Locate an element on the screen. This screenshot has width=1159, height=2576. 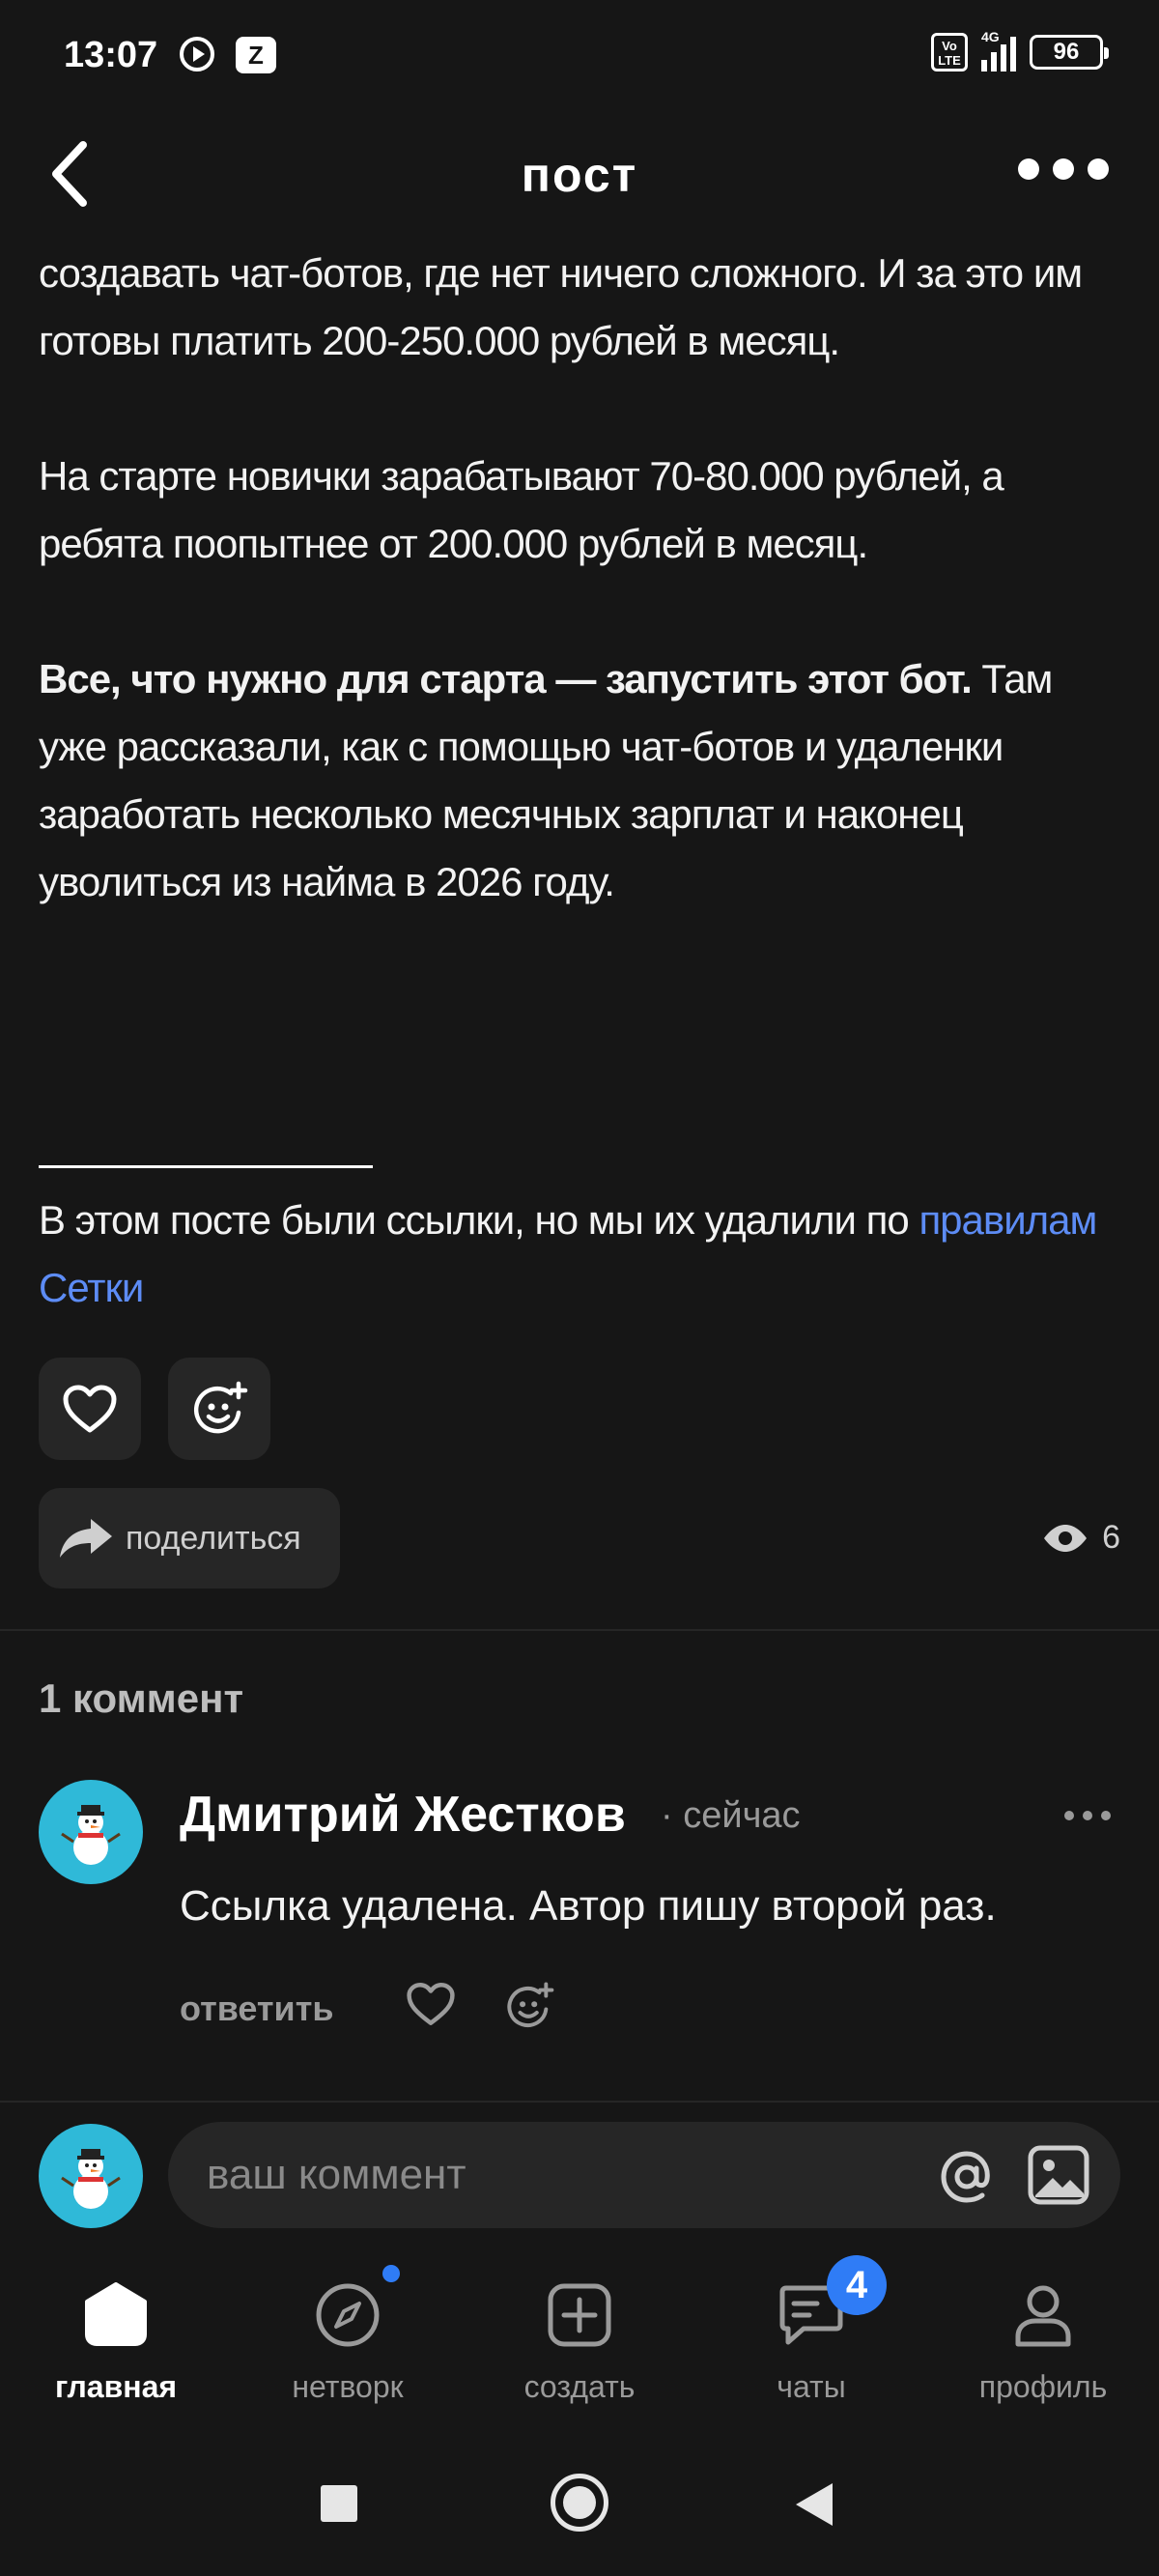
image-icon is located at coordinates (1058, 2175).